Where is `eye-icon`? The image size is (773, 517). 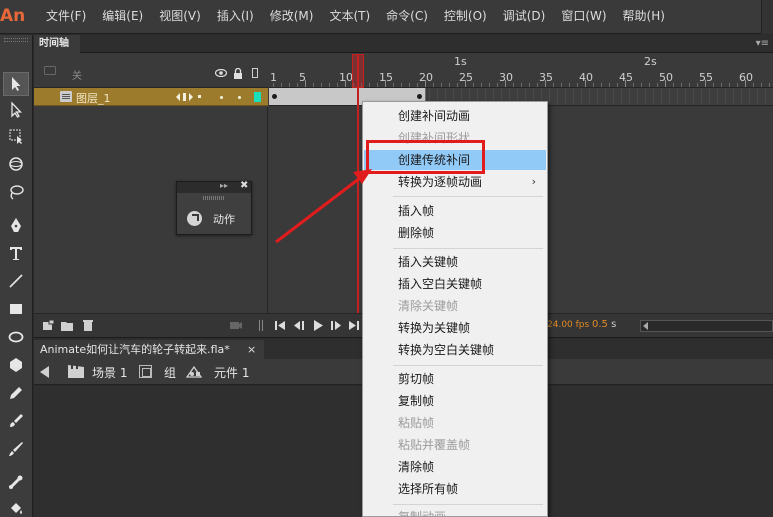 eye-icon is located at coordinates (221, 73).